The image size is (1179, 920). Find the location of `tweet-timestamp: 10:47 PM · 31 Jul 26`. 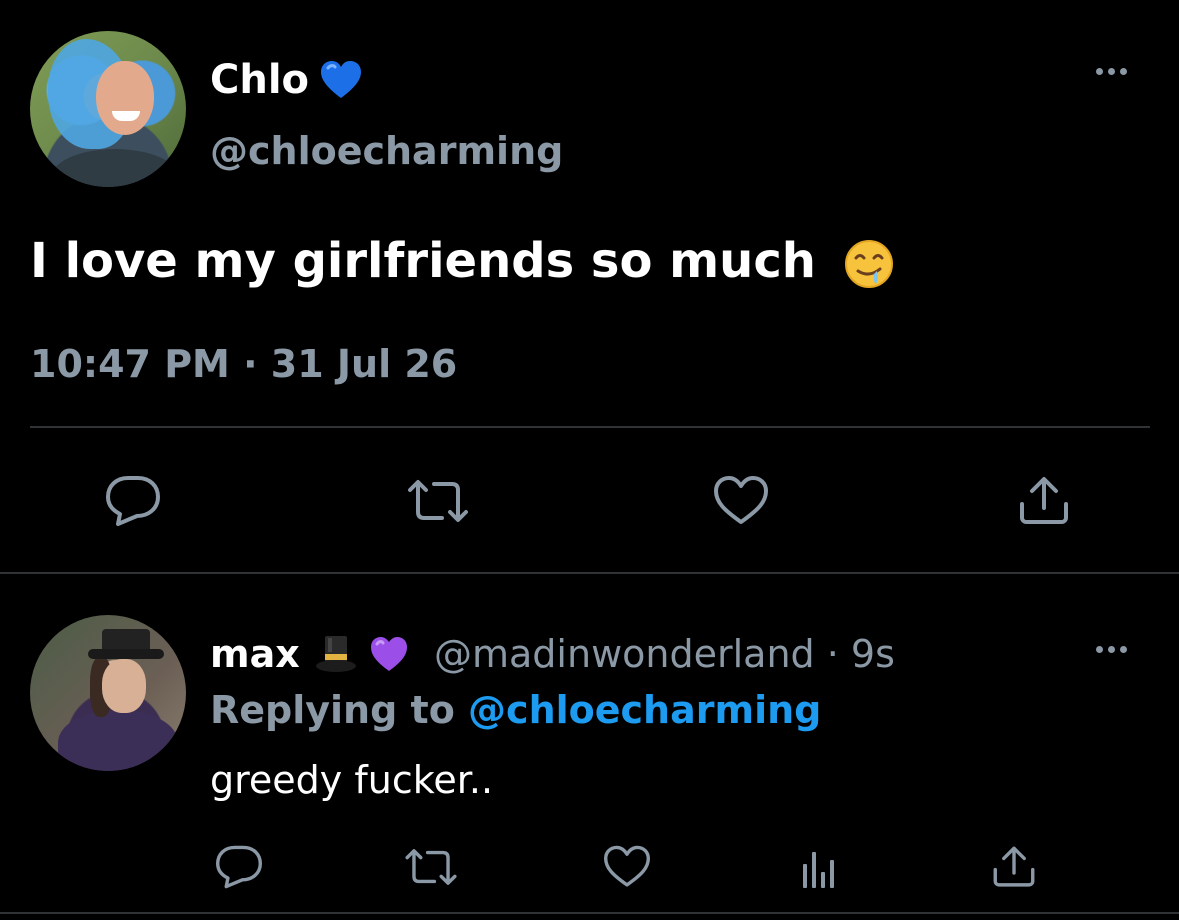

tweet-timestamp: 10:47 PM · 31 Jul 26 is located at coordinates (243, 364).